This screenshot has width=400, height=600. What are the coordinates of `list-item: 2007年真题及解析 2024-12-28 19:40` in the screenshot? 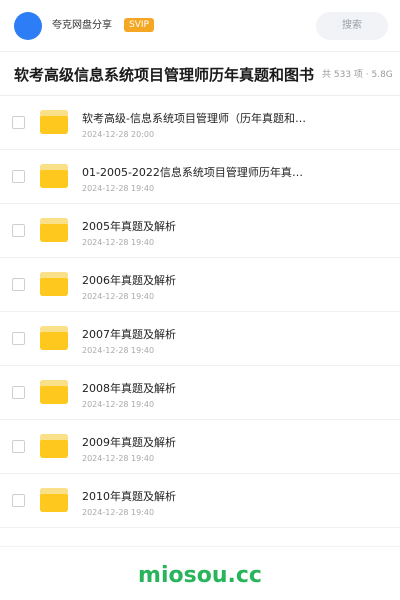 It's located at (200, 339).